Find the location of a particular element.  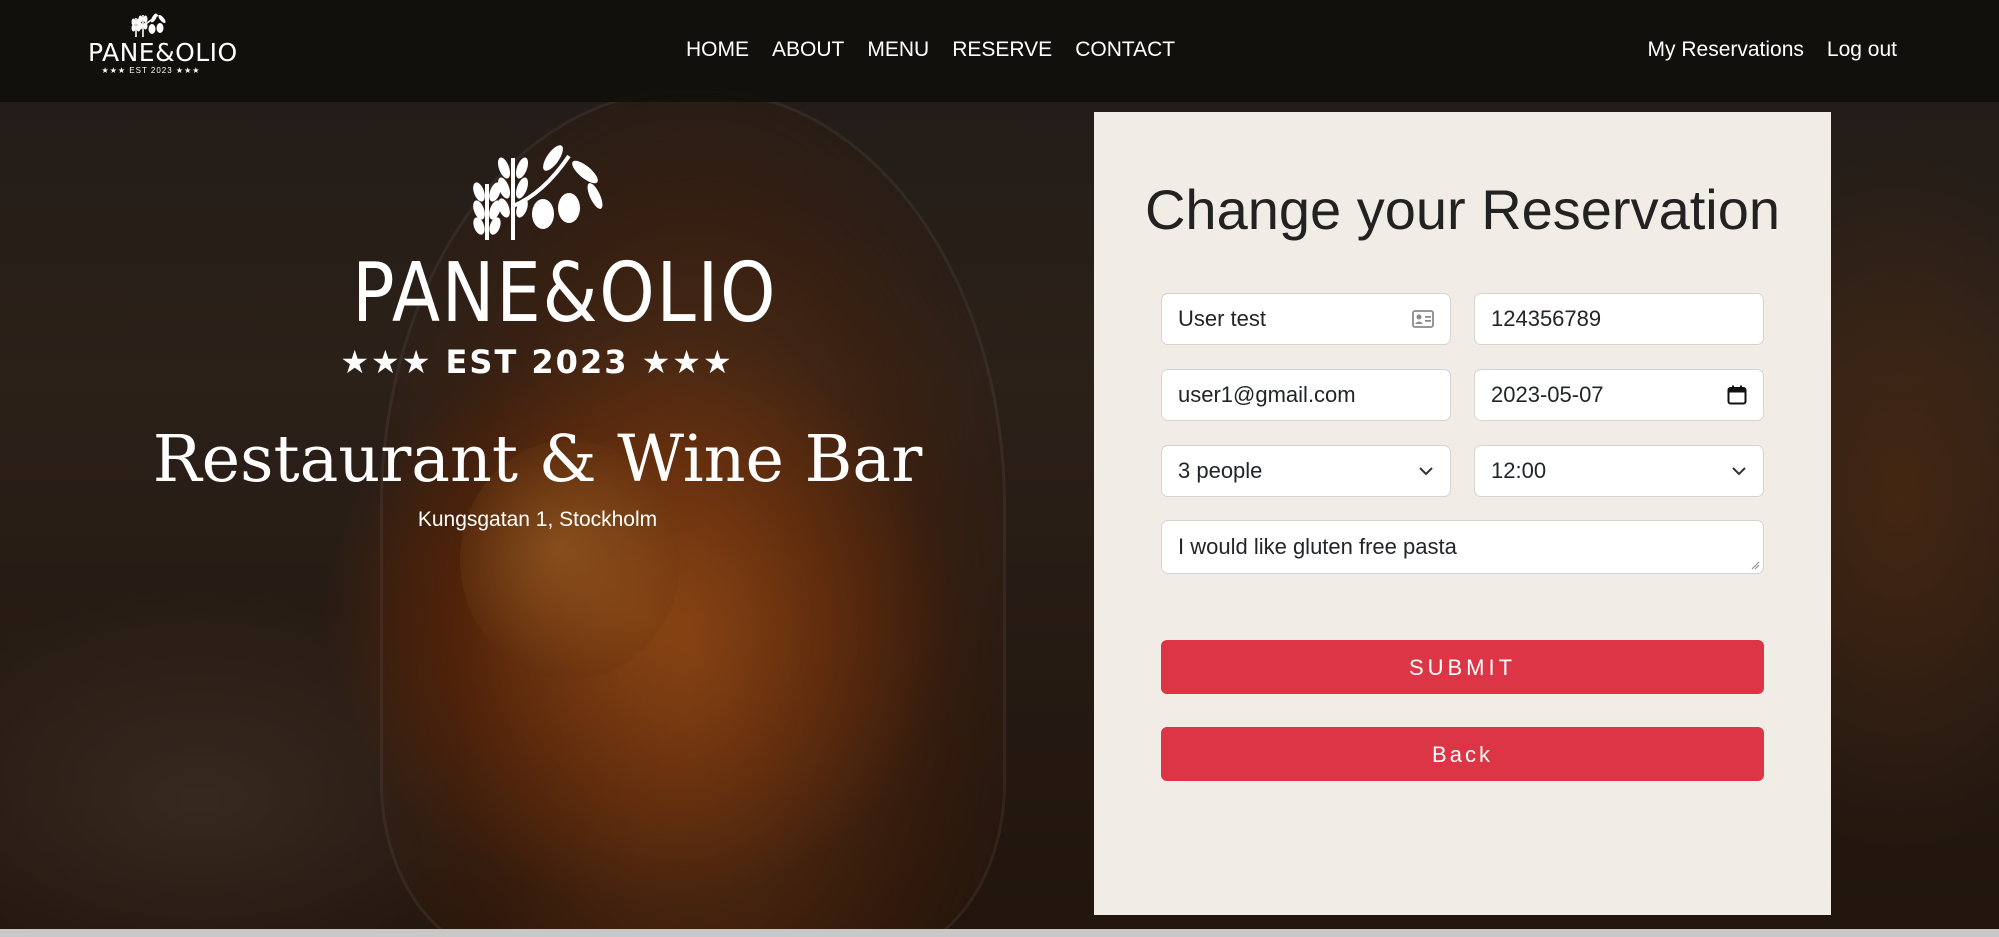

submit-button: SUBMIT is located at coordinates (1462, 667).